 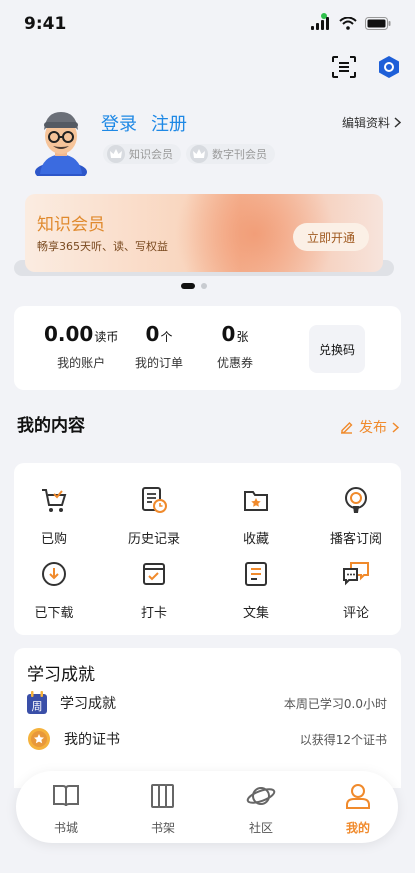 I want to click on comment-icon, so click(x=356, y=574).